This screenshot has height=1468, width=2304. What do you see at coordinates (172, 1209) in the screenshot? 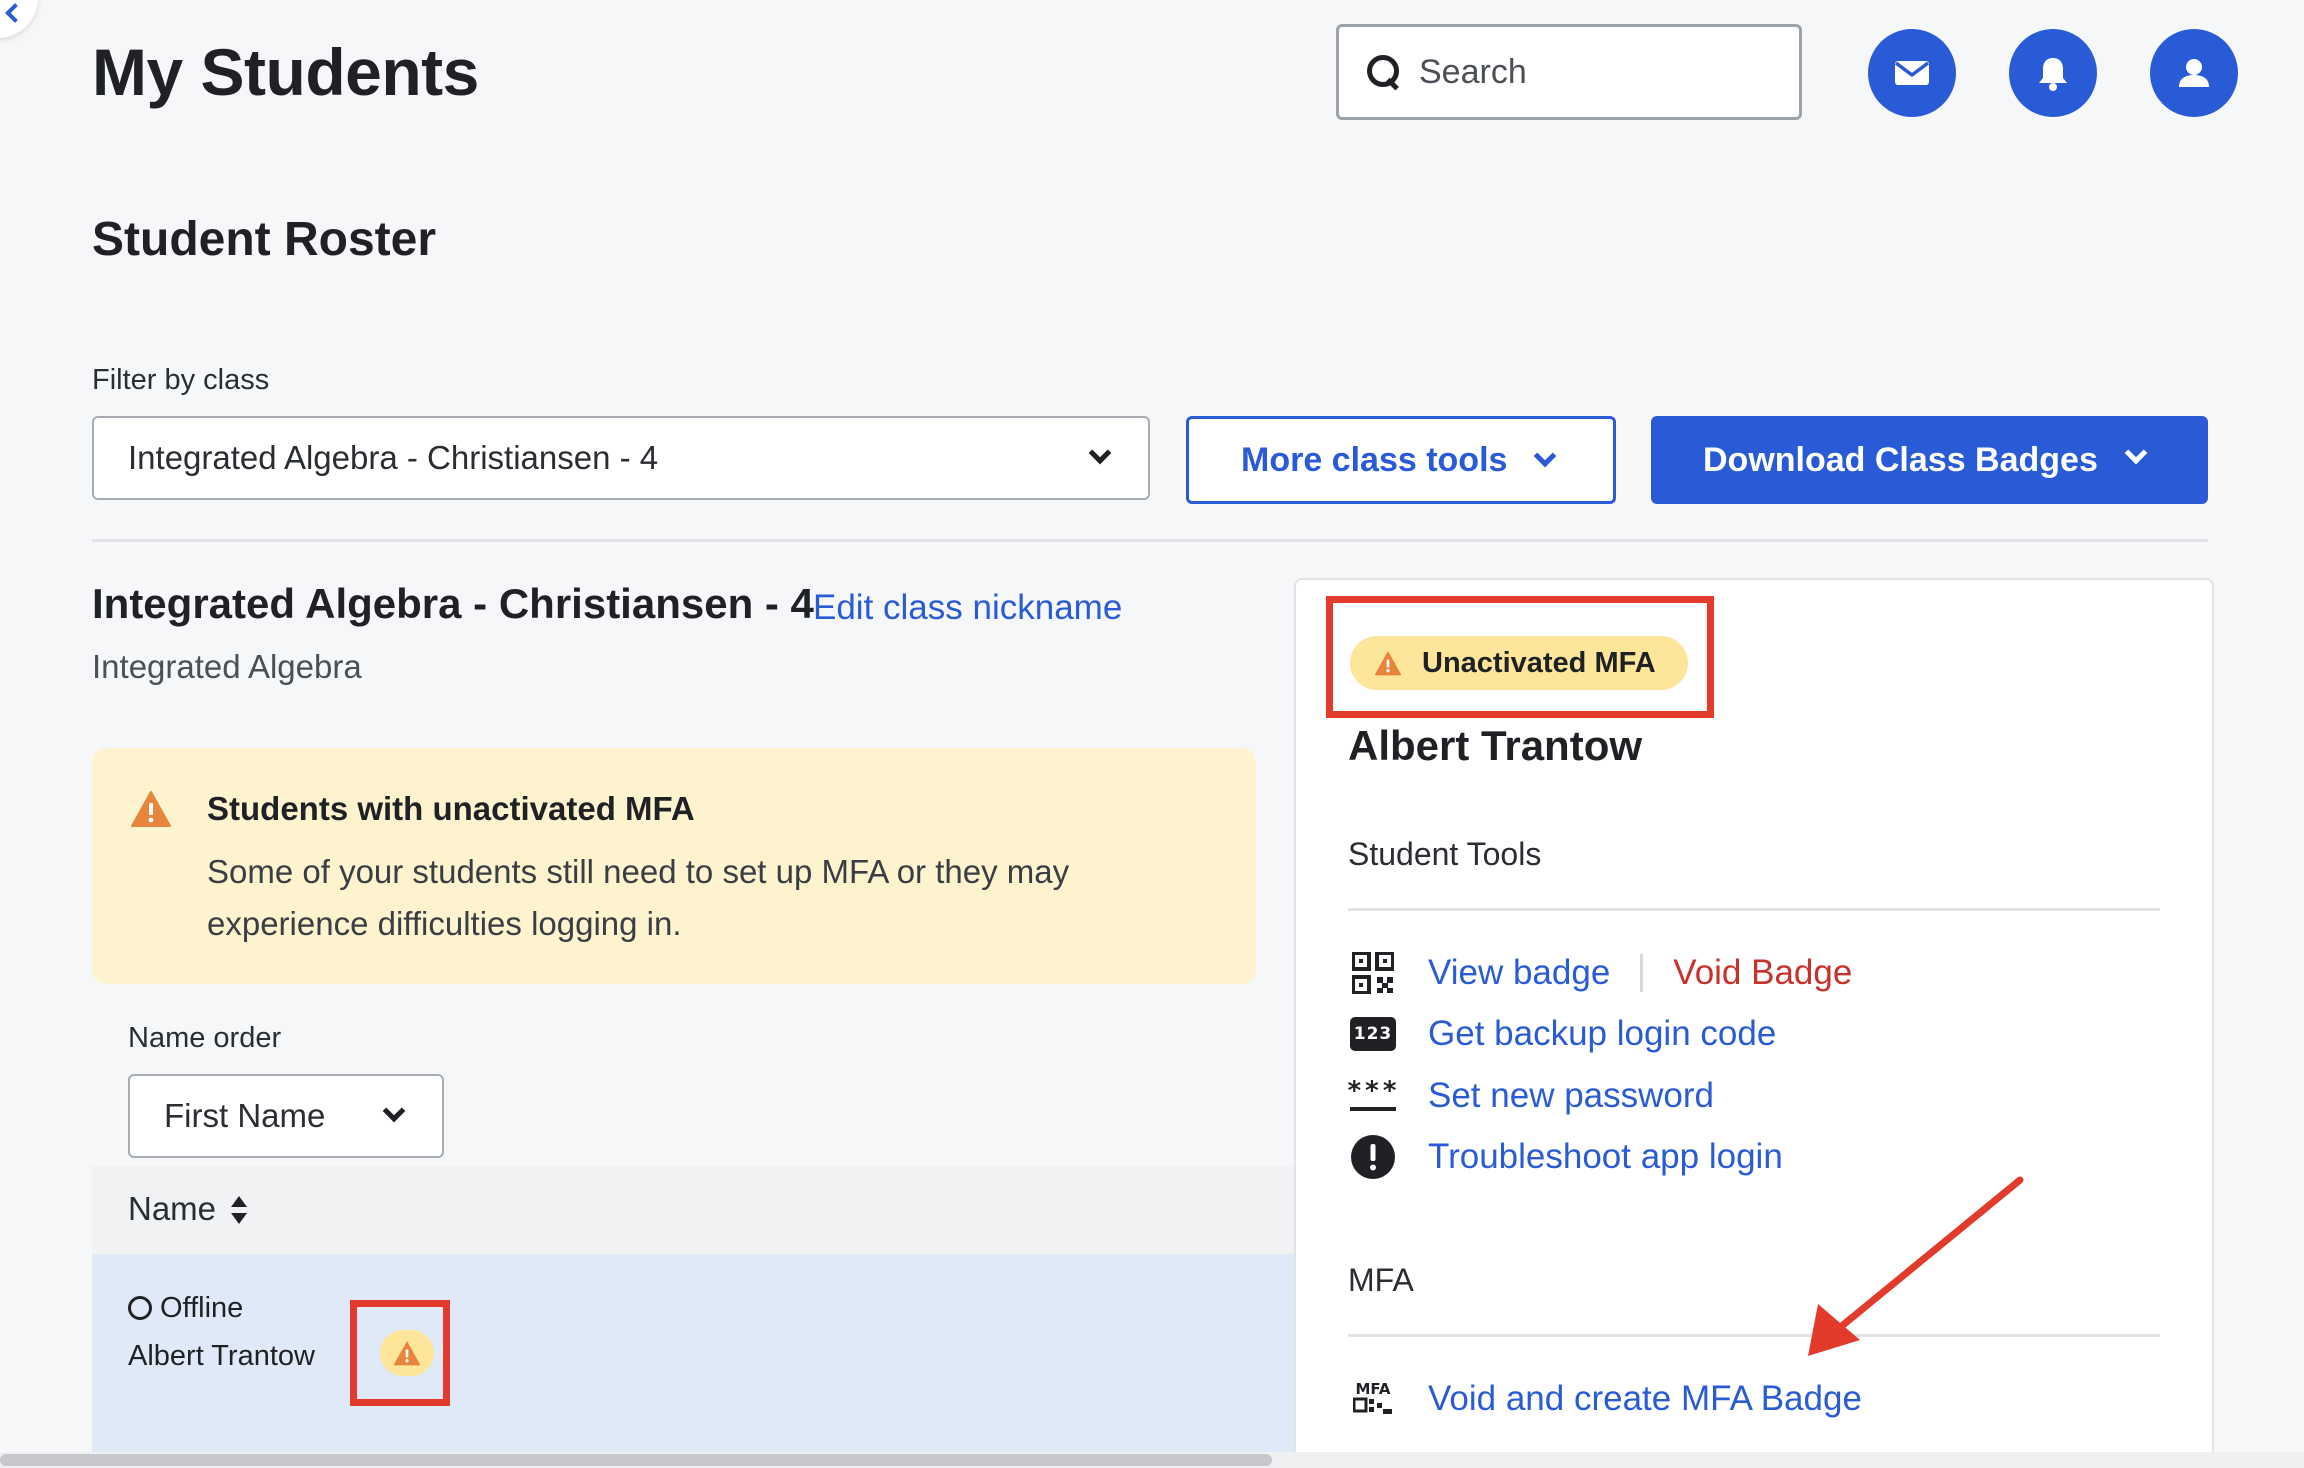
I see `name-column-header: Name` at bounding box center [172, 1209].